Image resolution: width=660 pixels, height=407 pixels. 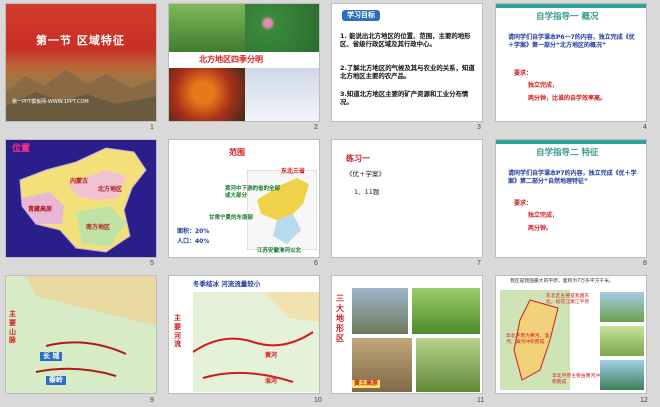 I want to click on slide-number: 6, so click(x=316, y=263).